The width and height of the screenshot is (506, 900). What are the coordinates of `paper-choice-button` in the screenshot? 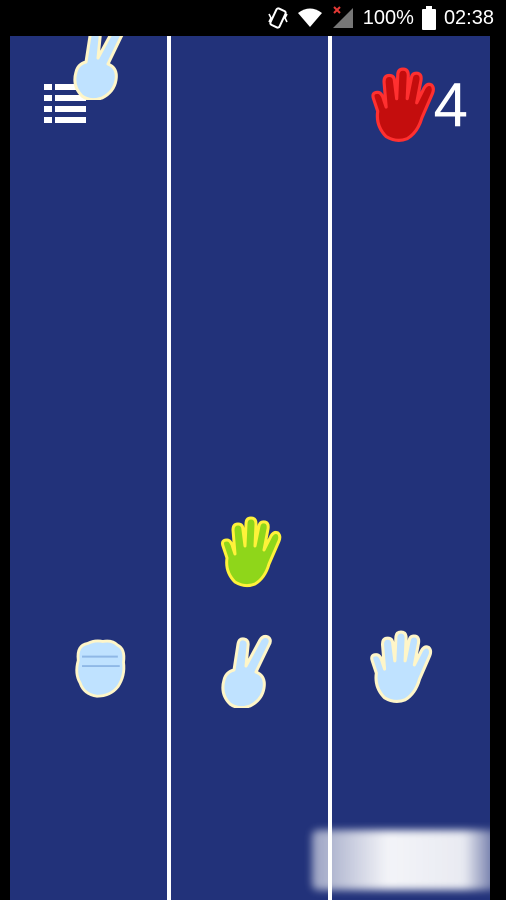 It's located at (401, 668).